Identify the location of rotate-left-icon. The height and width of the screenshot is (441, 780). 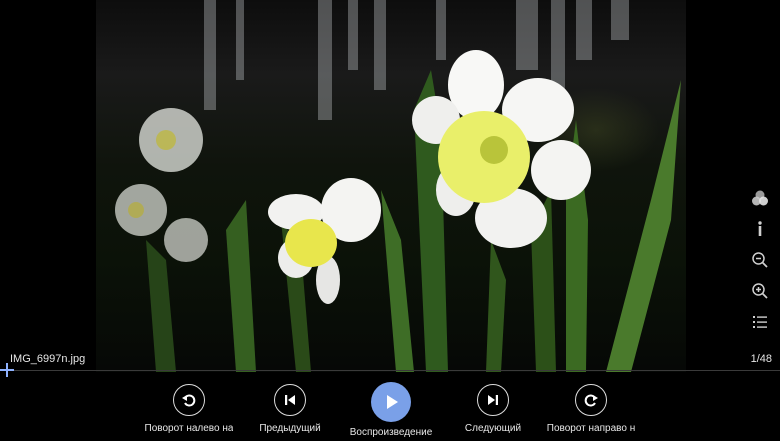
(189, 400).